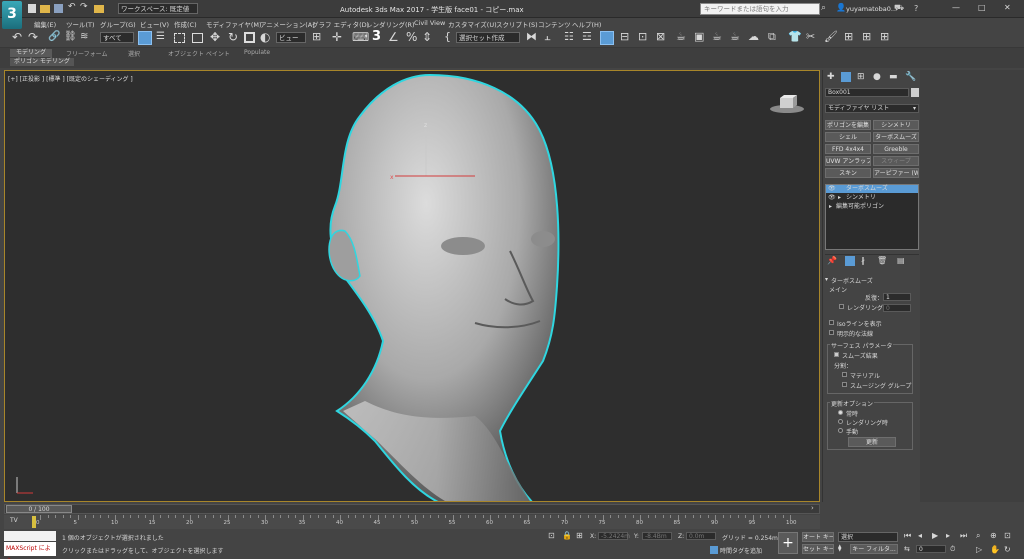  What do you see at coordinates (681, 36) in the screenshot?
I see `render-setup-icon: ☕` at bounding box center [681, 36].